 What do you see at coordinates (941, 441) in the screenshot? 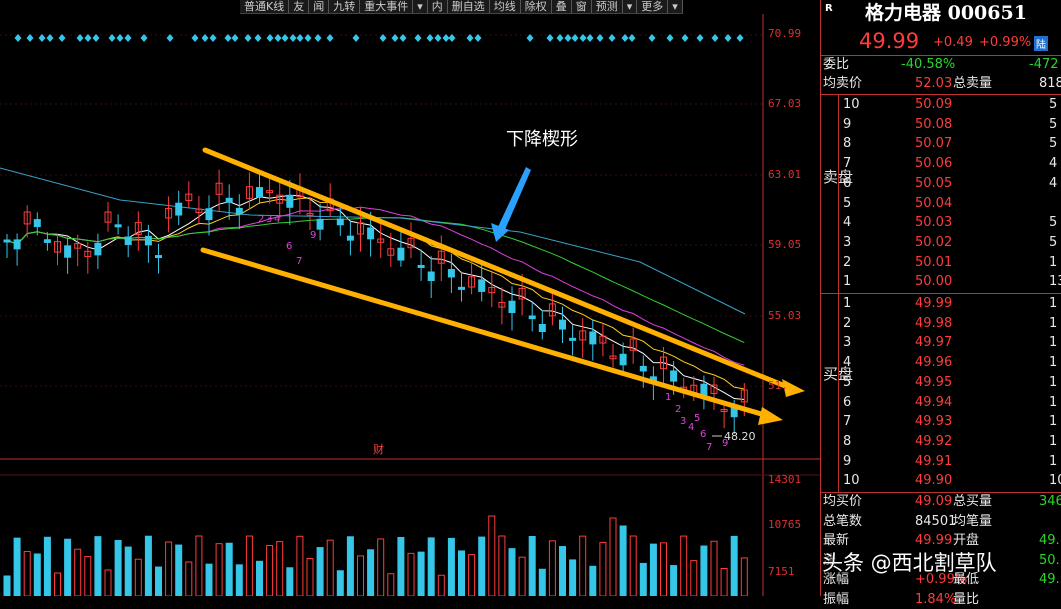
I see `order-level-row: 8 49.92 1` at bounding box center [941, 441].